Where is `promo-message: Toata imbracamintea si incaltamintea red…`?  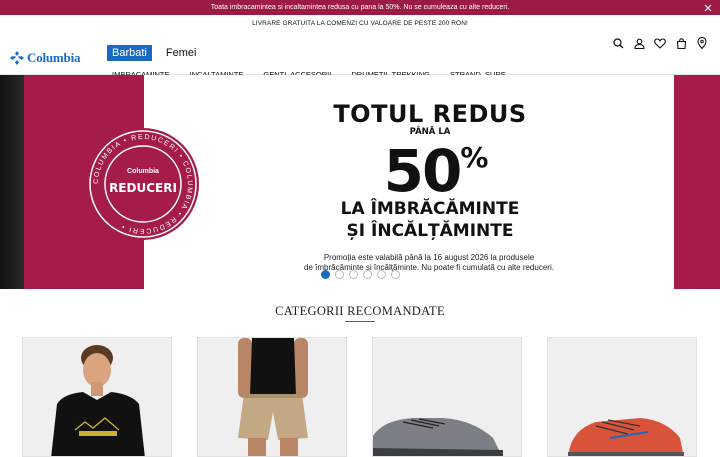 promo-message: Toata imbracamintea si incaltamintea red… is located at coordinates (360, 7).